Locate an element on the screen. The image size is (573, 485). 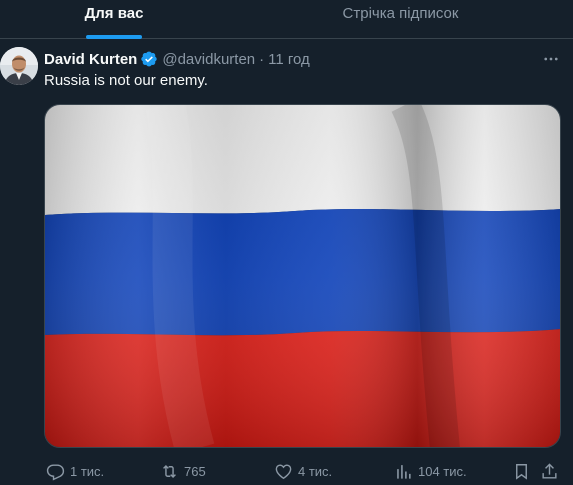
timestamp: 11 год is located at coordinates (289, 59).